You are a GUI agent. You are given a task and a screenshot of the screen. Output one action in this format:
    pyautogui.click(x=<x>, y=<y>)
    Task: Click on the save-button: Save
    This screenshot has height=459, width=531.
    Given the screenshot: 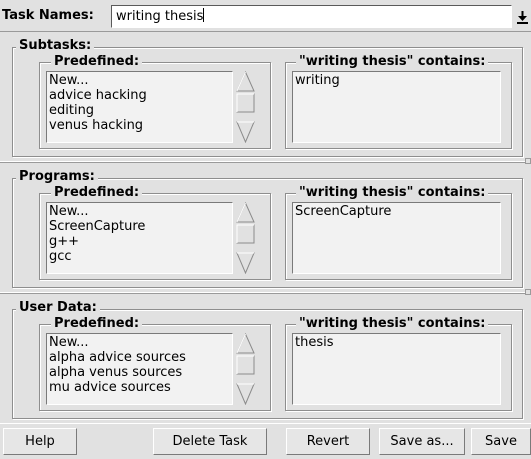 What is the action you would take?
    pyautogui.click(x=501, y=441)
    